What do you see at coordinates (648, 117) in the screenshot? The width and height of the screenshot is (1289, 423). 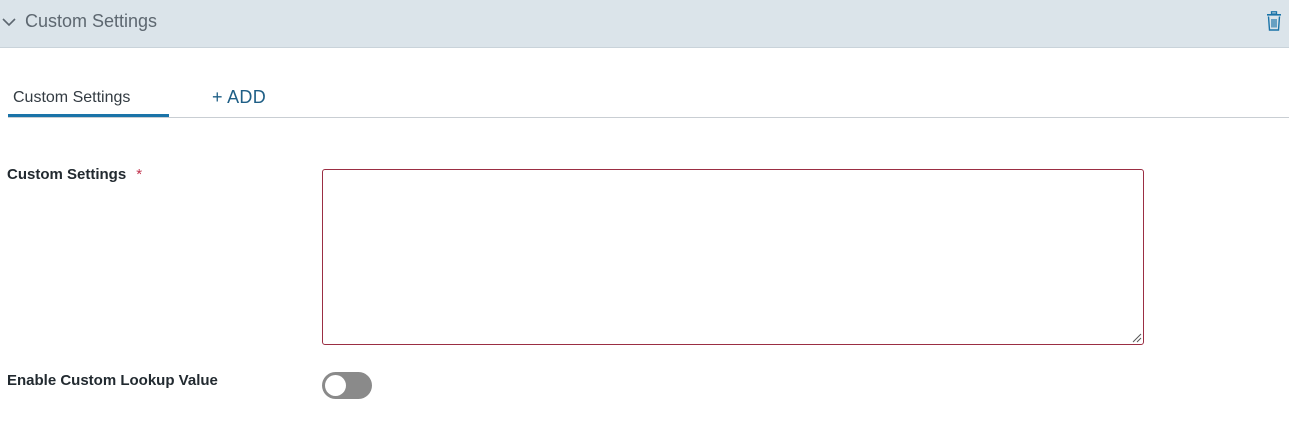 I see `tab-divider` at bounding box center [648, 117].